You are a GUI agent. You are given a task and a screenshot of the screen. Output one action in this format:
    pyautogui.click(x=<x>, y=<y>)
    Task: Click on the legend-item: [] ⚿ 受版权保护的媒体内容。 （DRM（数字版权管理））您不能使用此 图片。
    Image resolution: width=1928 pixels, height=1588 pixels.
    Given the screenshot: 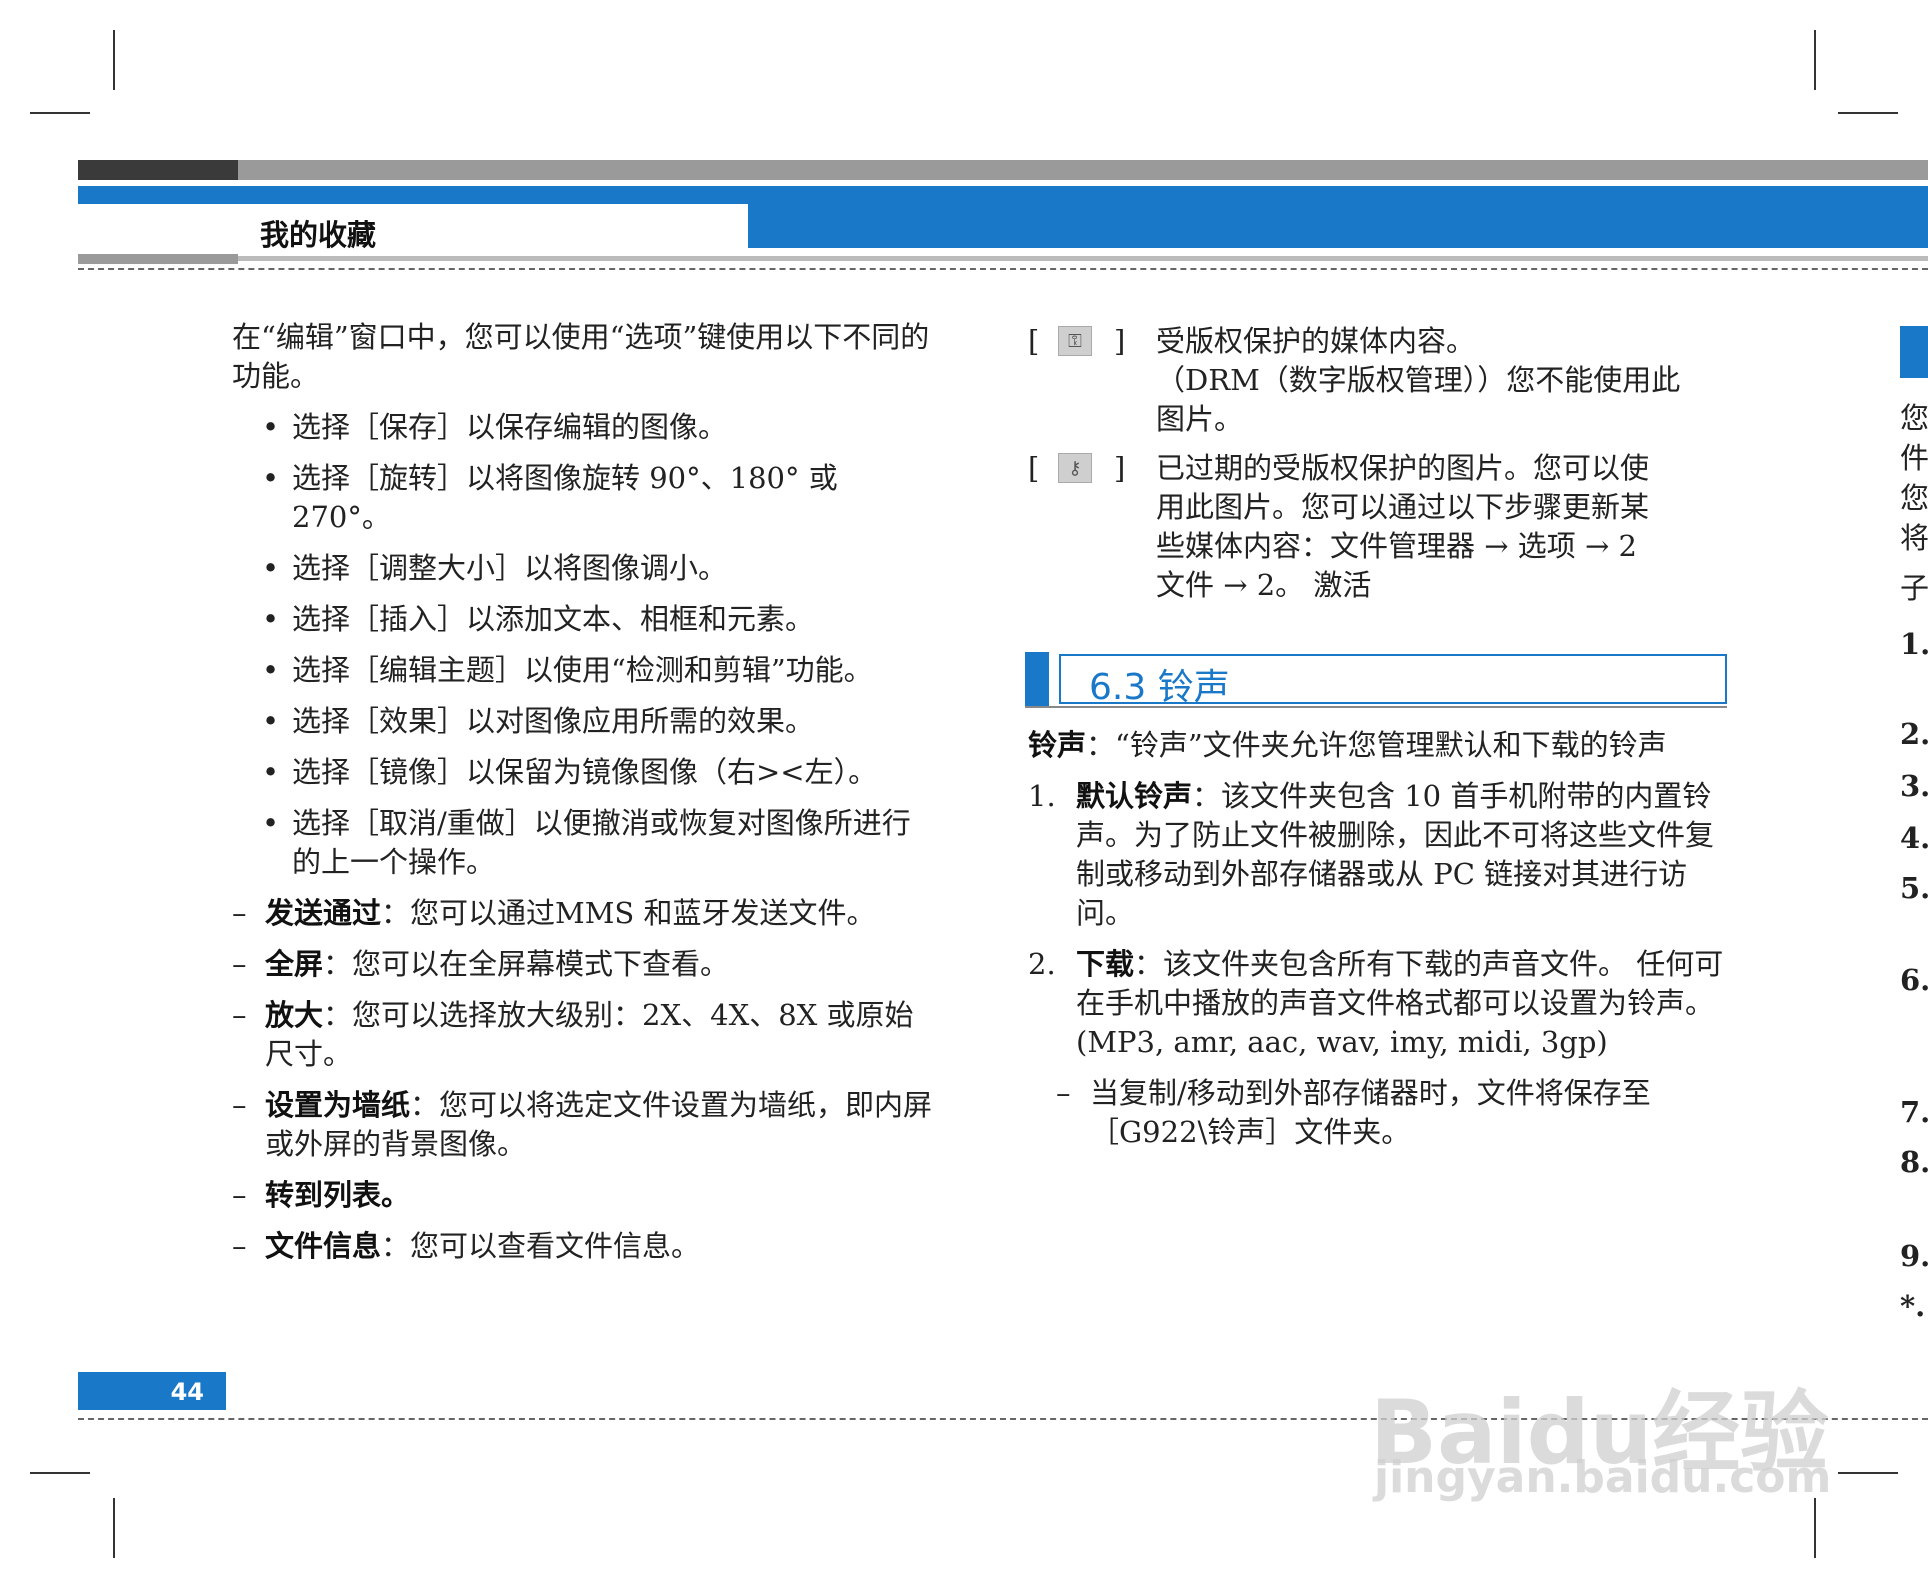 What is the action you would take?
    pyautogui.click(x=1354, y=380)
    